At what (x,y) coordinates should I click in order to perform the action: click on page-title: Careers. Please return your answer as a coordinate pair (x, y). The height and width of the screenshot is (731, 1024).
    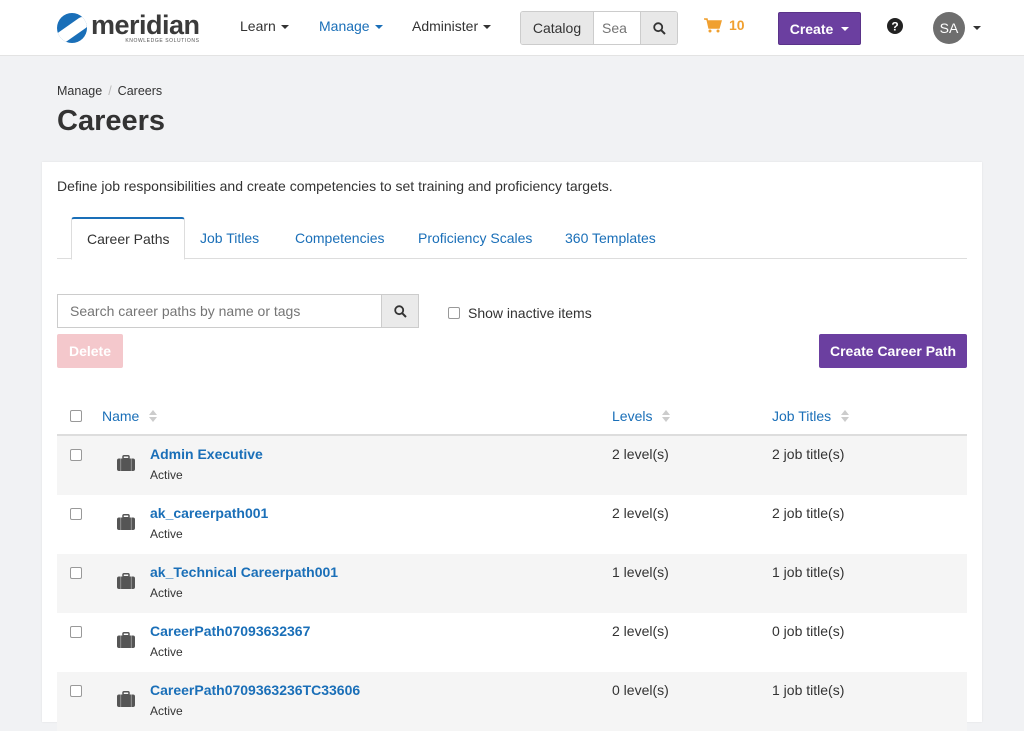
    Looking at the image, I should click on (111, 121).